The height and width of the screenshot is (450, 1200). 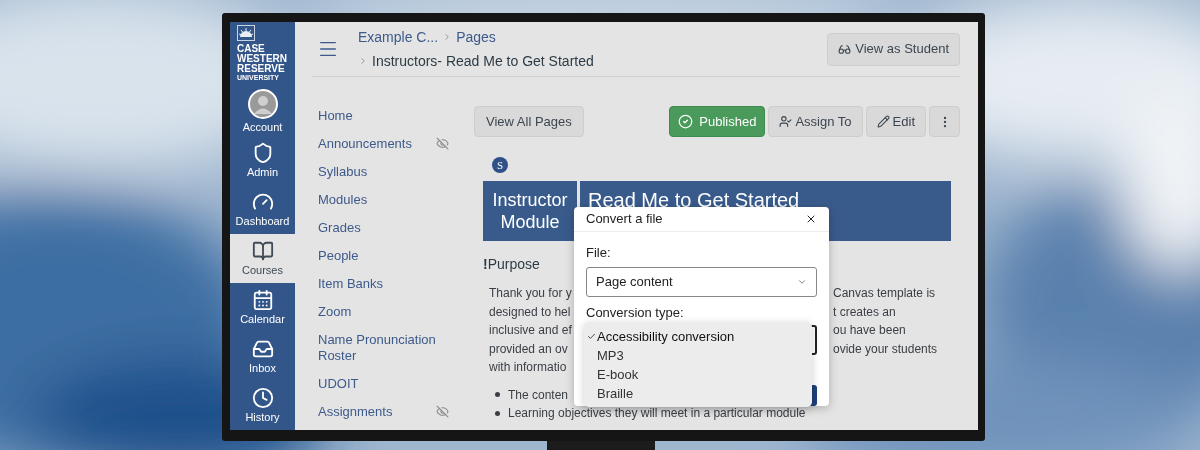 What do you see at coordinates (476, 37) in the screenshot?
I see `breadcrumb-link: Pages` at bounding box center [476, 37].